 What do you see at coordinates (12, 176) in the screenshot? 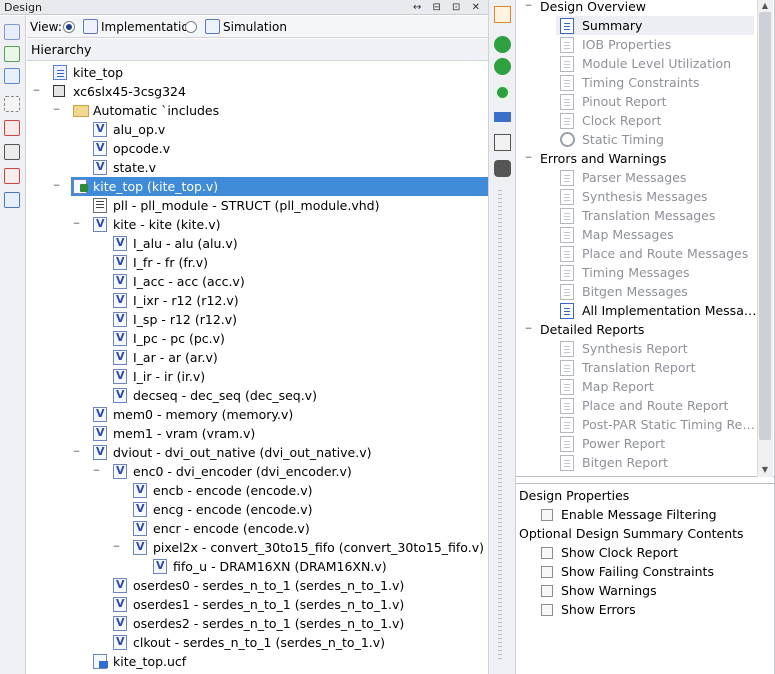
I see `check-design-icon` at bounding box center [12, 176].